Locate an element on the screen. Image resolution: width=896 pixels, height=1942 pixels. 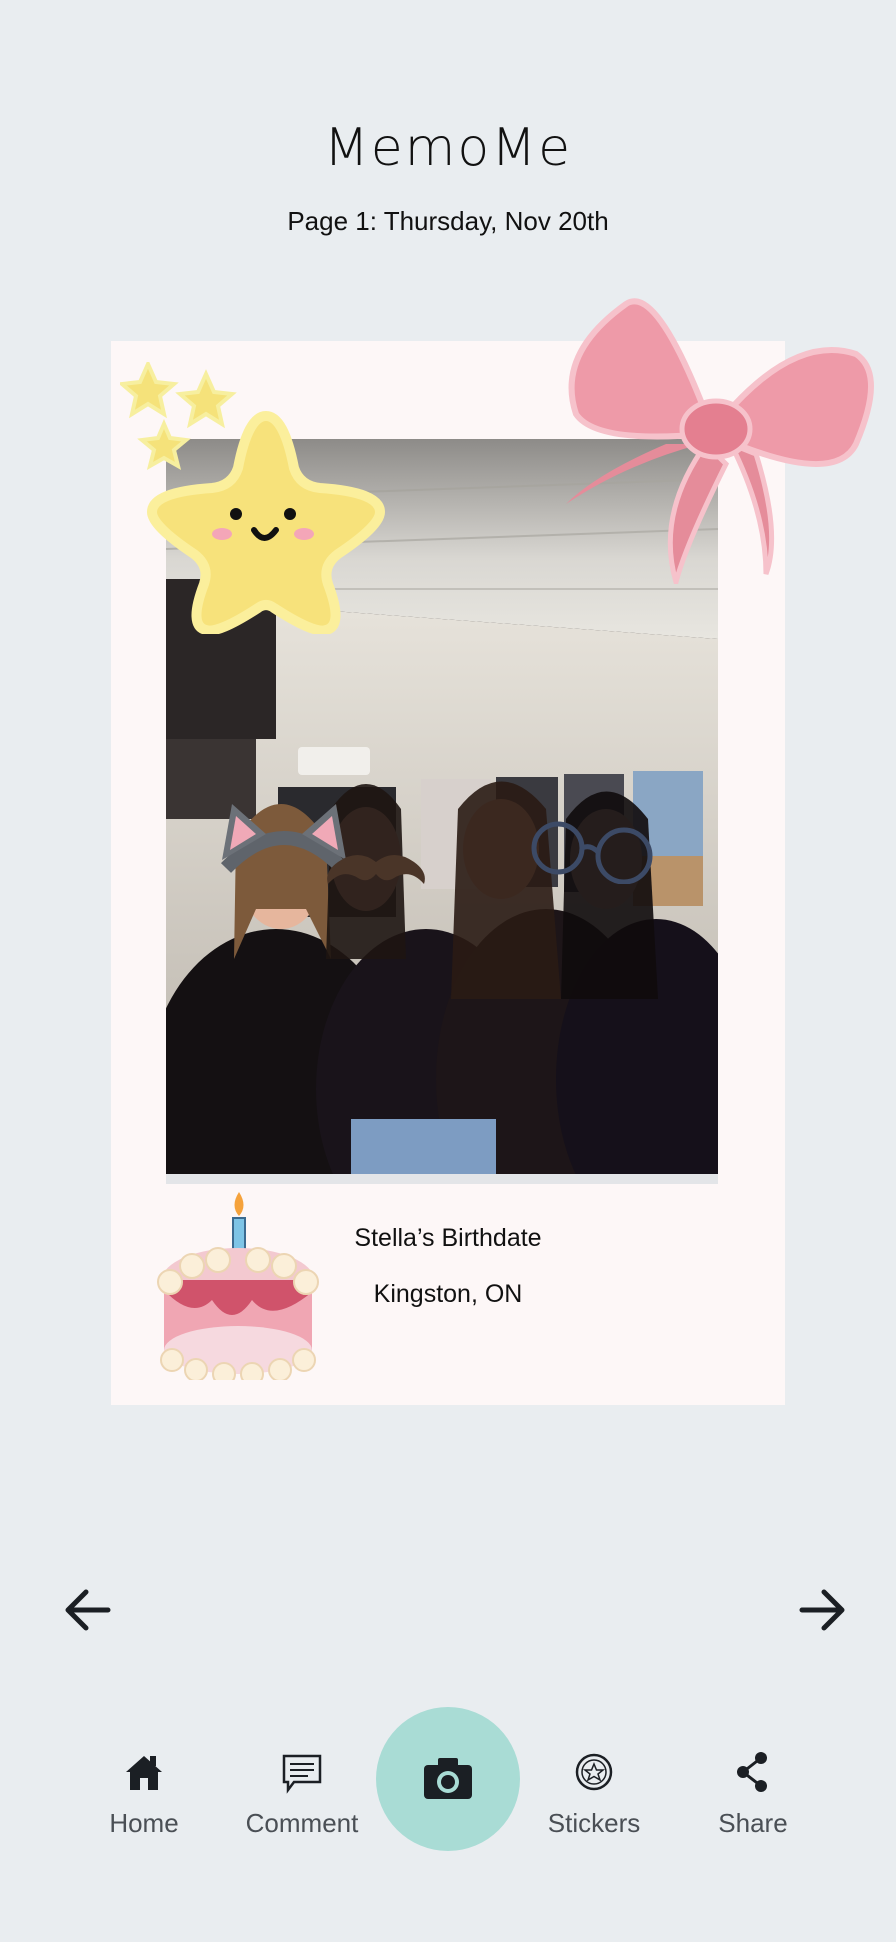
sticker-icon is located at coordinates (594, 1772).